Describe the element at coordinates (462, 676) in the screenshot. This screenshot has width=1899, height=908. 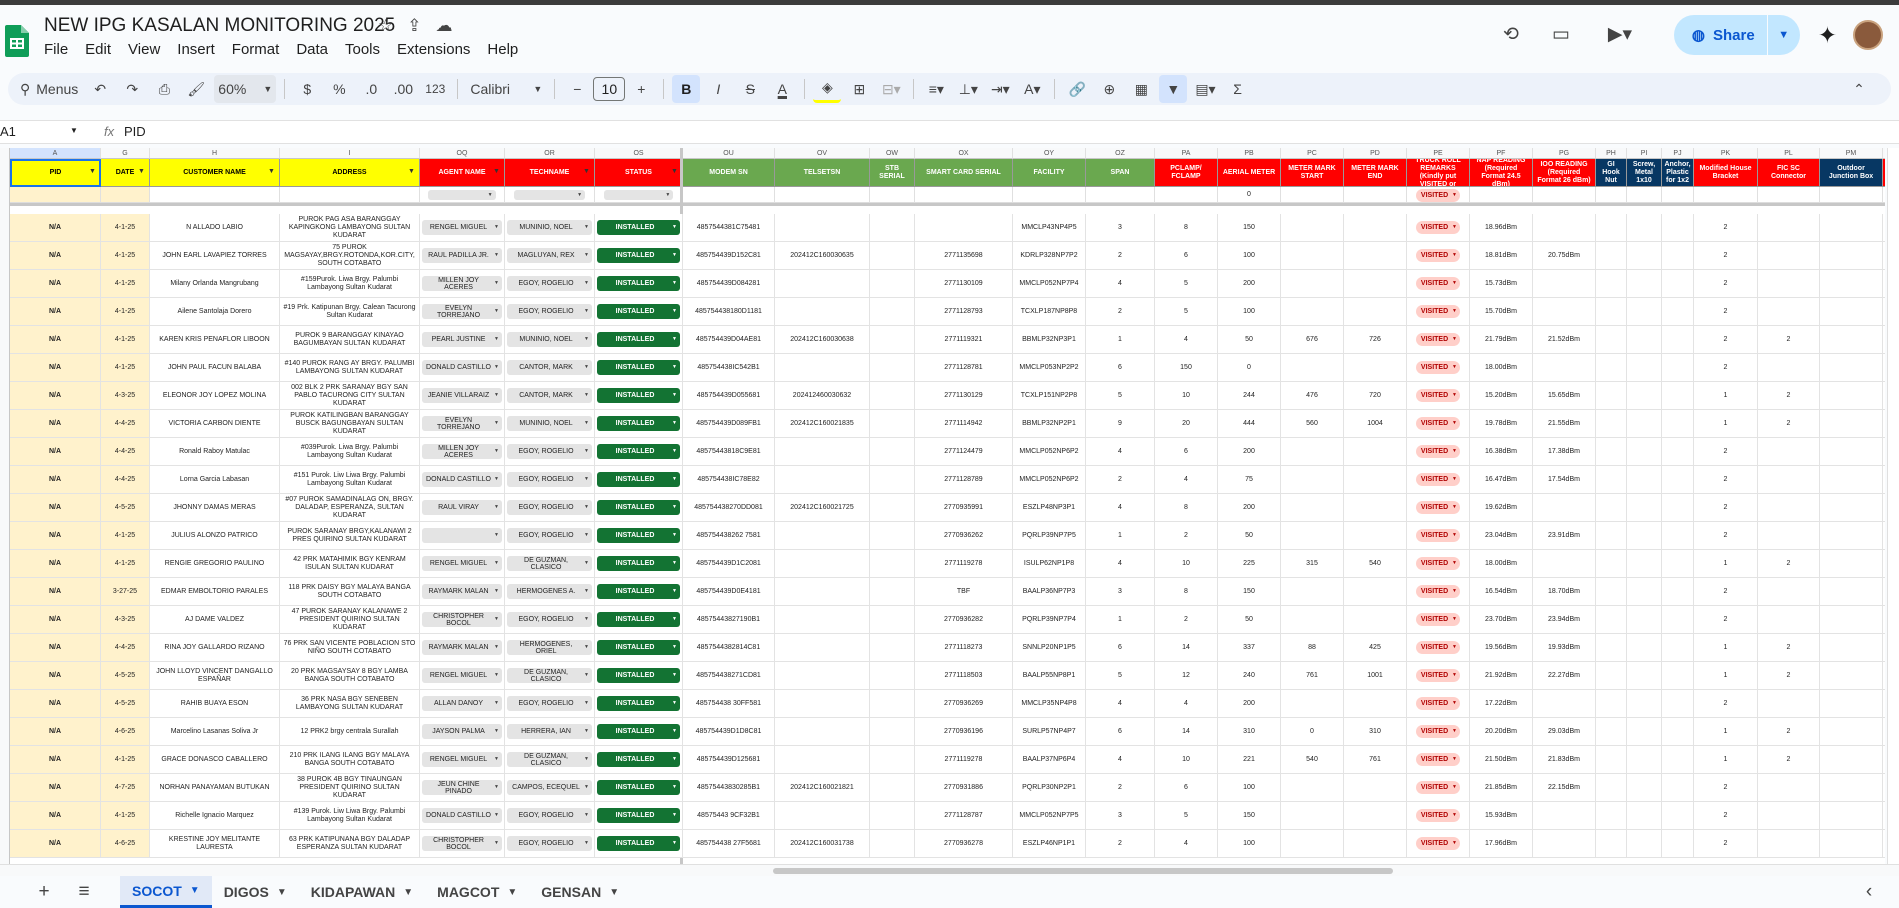
I see `table-cell: RENGEL MIGUEL ▼` at that location.